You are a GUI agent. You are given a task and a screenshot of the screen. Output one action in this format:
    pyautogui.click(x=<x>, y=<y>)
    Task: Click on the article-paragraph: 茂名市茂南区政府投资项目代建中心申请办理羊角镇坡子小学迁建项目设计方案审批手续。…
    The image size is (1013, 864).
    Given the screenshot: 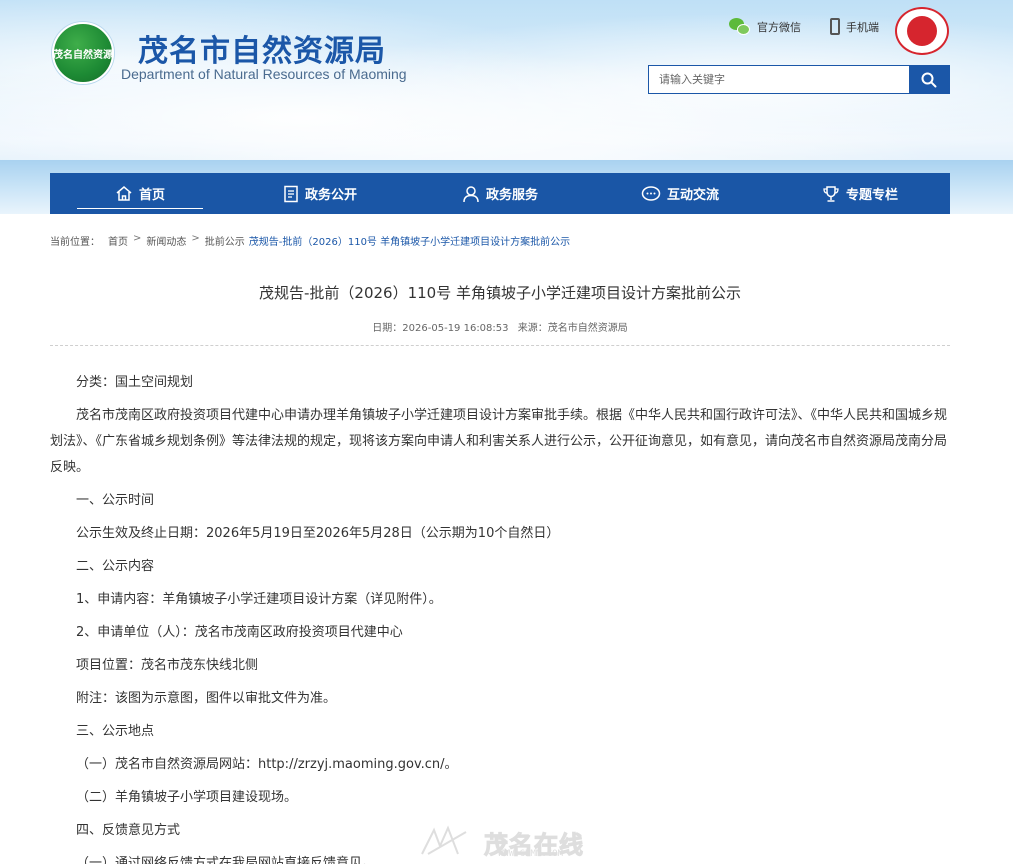 What is the action you would take?
    pyautogui.click(x=499, y=441)
    